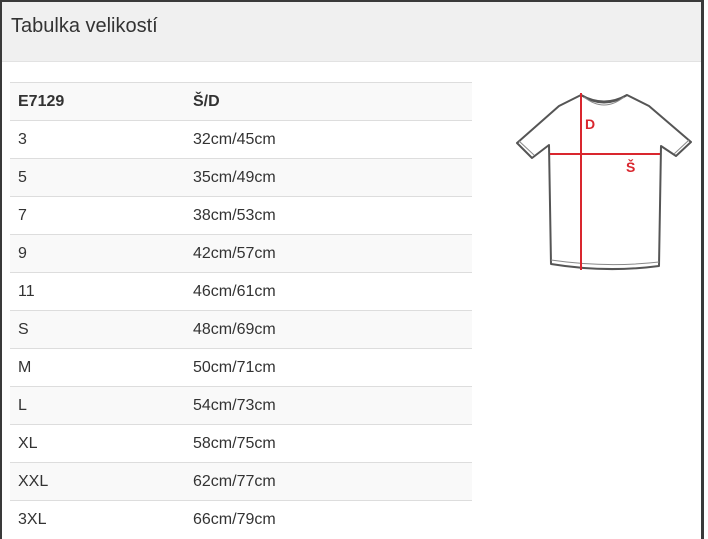 This screenshot has height=539, width=708. Describe the element at coordinates (101, 177) in the screenshot. I see `size-cell: 5` at that location.